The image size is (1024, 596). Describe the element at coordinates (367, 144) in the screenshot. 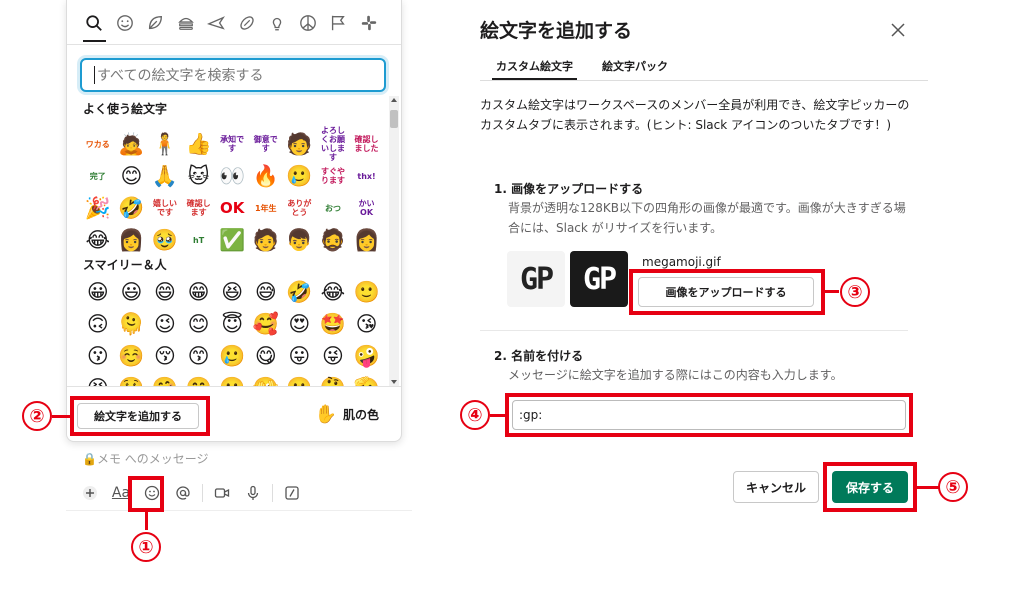

I see `emoji-item: 確認しました` at that location.